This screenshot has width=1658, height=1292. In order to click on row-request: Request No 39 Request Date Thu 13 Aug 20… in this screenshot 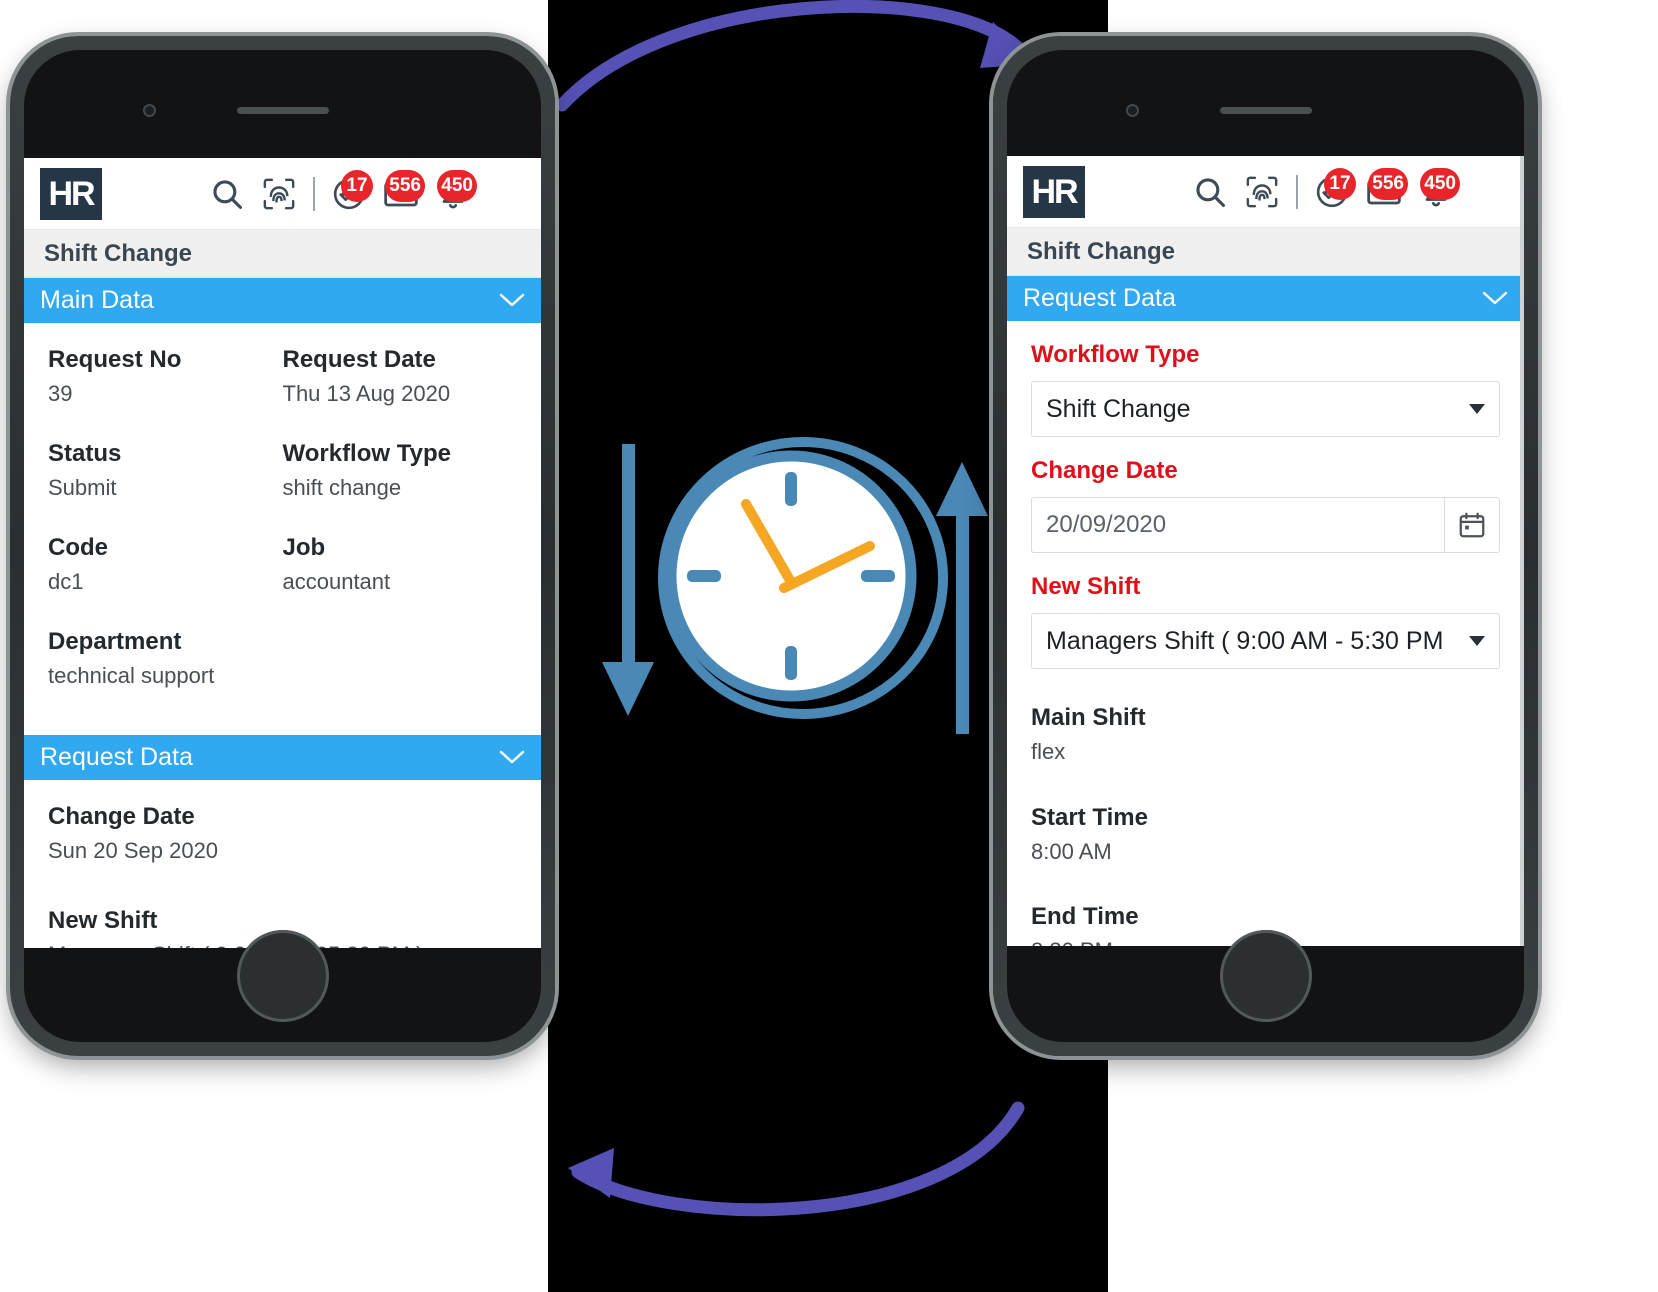, I will do `click(282, 370)`.